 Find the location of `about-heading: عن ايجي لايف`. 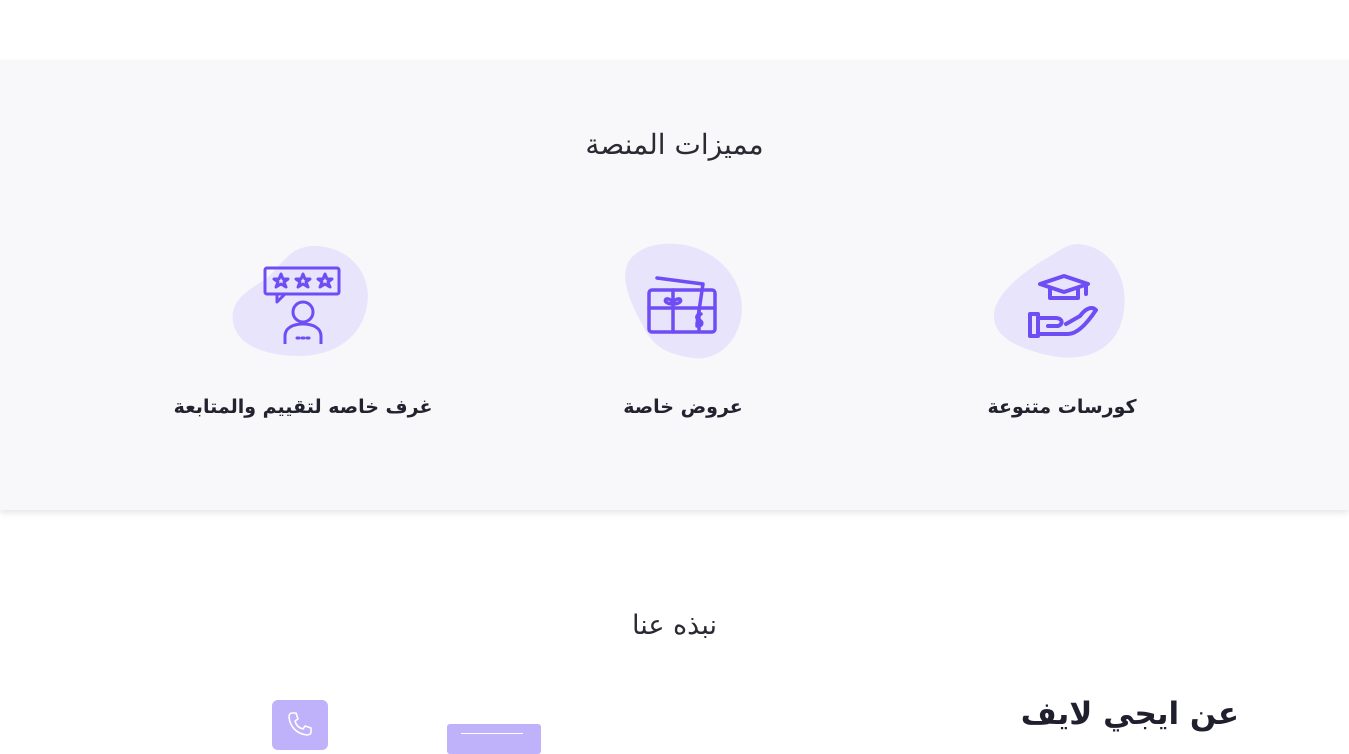

about-heading: عن ايجي لايف is located at coordinates (1129, 714).